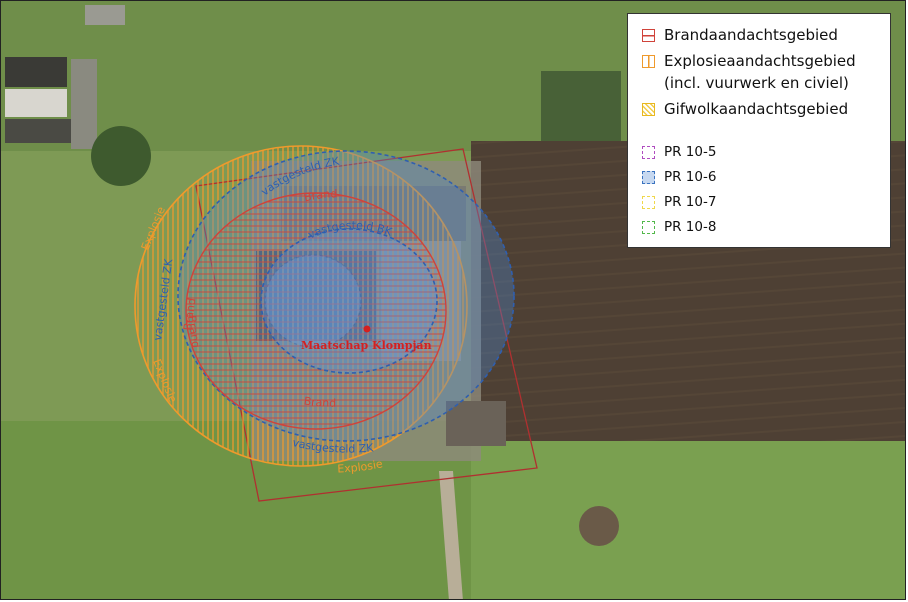 The height and width of the screenshot is (602, 908). What do you see at coordinates (648, 202) in the screenshot?
I see `pr-10-7-swatch` at bounding box center [648, 202].